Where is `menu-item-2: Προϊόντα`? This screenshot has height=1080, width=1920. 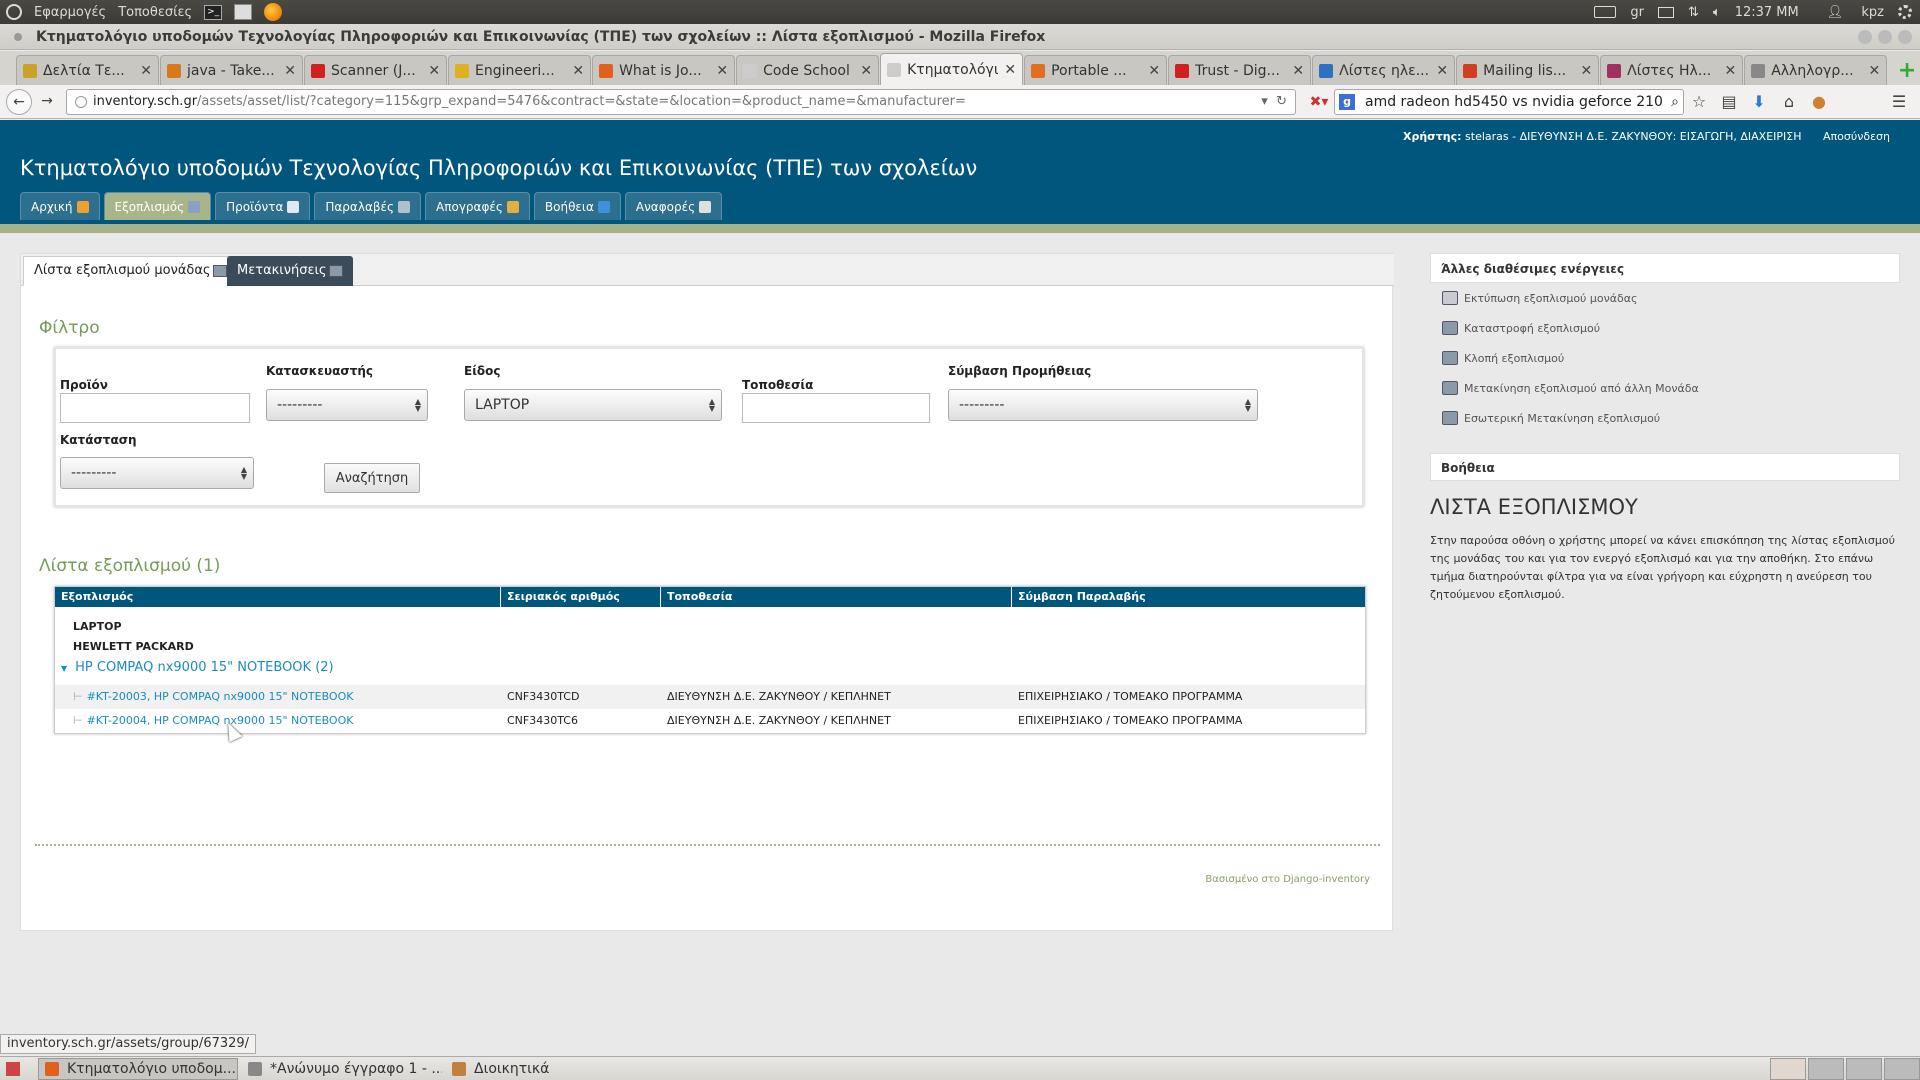
menu-item-2: Προϊόντα is located at coordinates (263, 206).